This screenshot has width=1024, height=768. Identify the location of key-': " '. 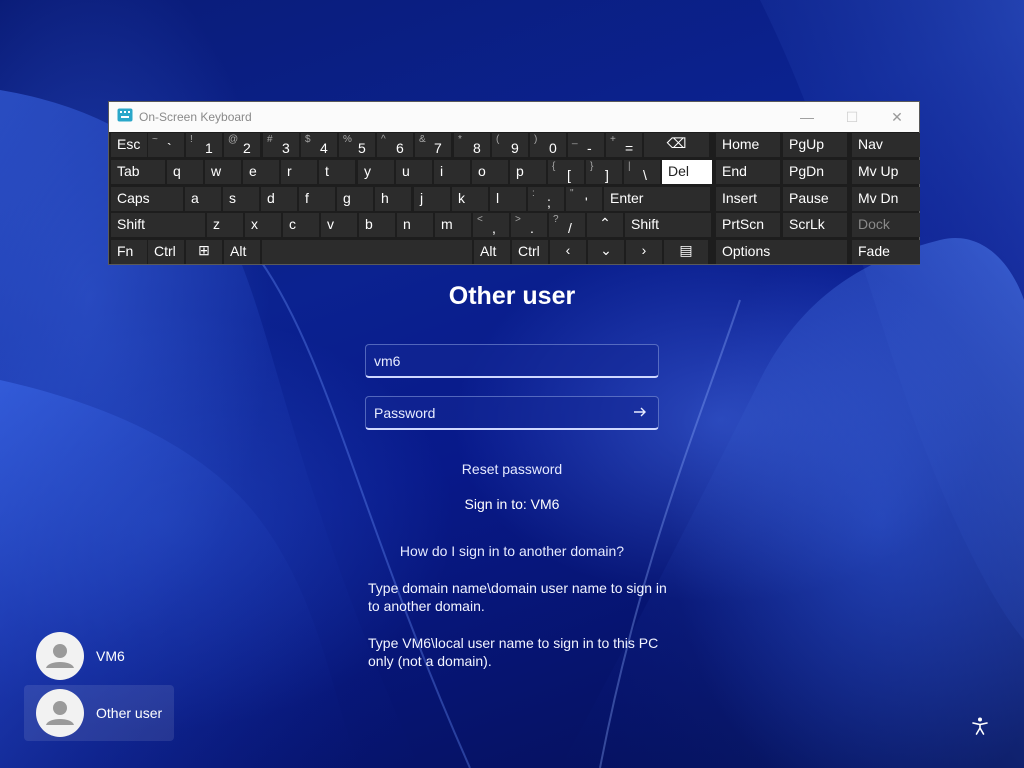
(584, 199).